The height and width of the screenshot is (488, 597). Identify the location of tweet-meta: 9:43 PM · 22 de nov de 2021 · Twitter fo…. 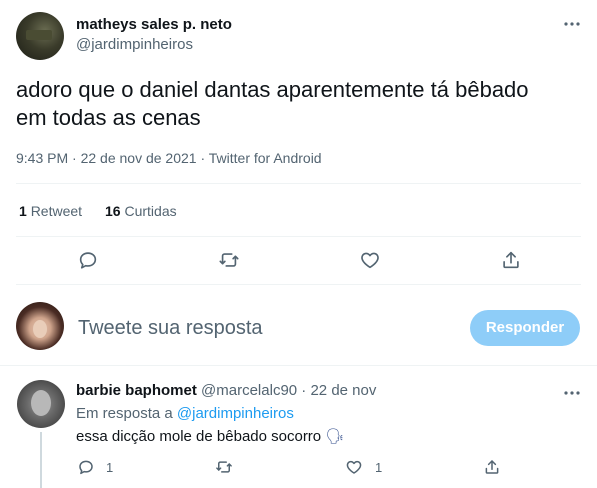
(169, 158).